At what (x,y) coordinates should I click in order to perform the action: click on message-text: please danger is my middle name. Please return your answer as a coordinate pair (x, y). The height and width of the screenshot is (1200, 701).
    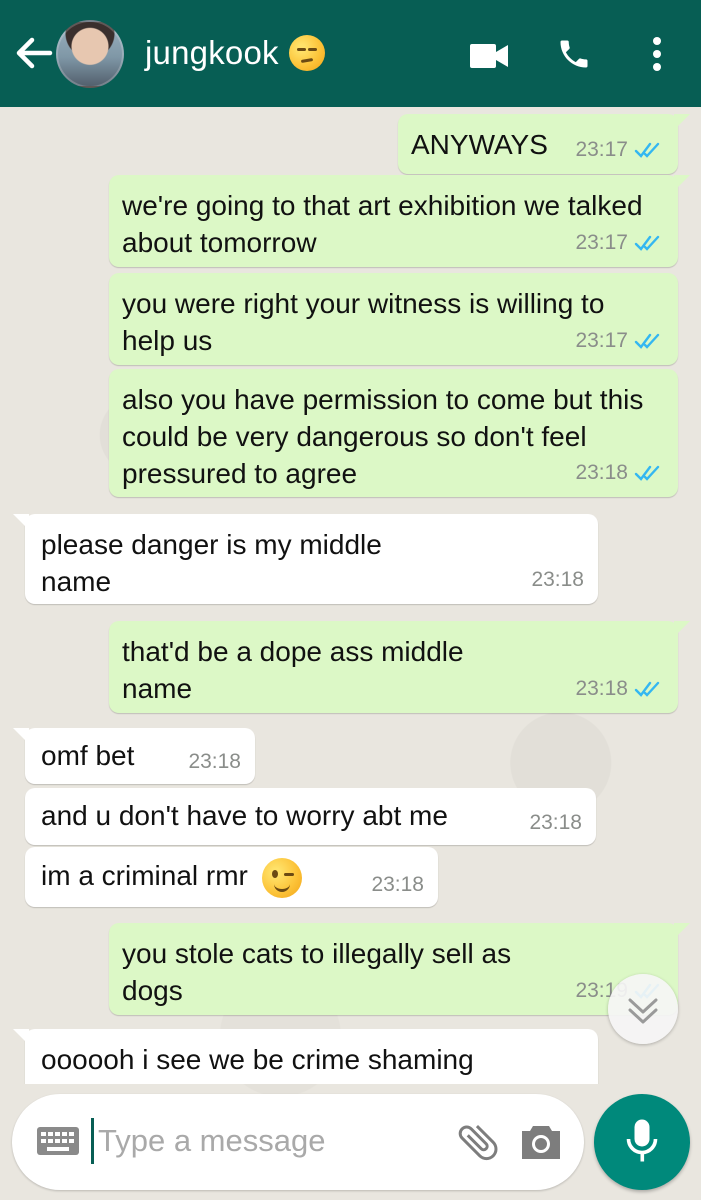
    Looking at the image, I should click on (215, 563).